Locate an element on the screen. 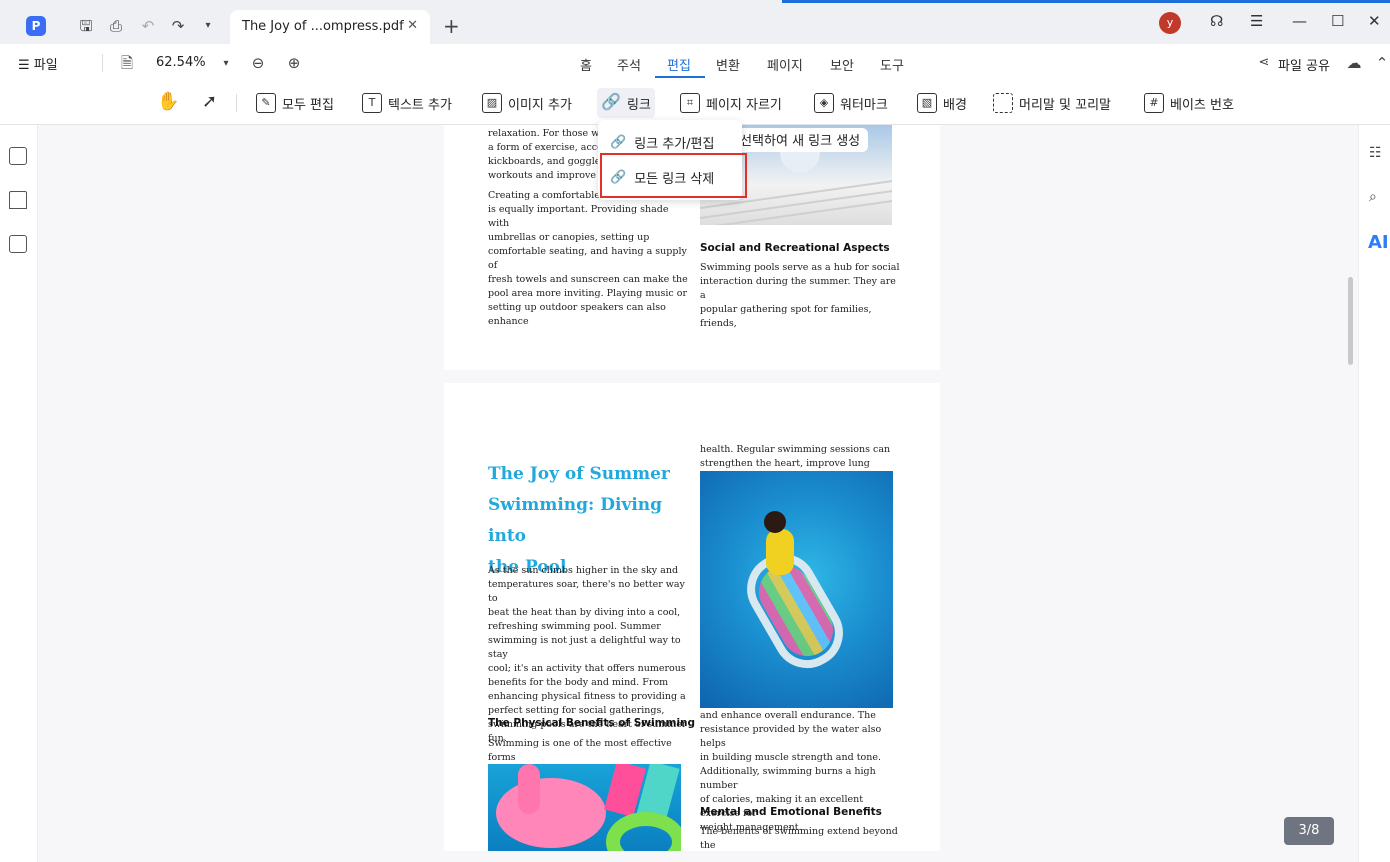 Image resolution: width=1390 pixels, height=862 pixels. avatar: y is located at coordinates (1170, 23).